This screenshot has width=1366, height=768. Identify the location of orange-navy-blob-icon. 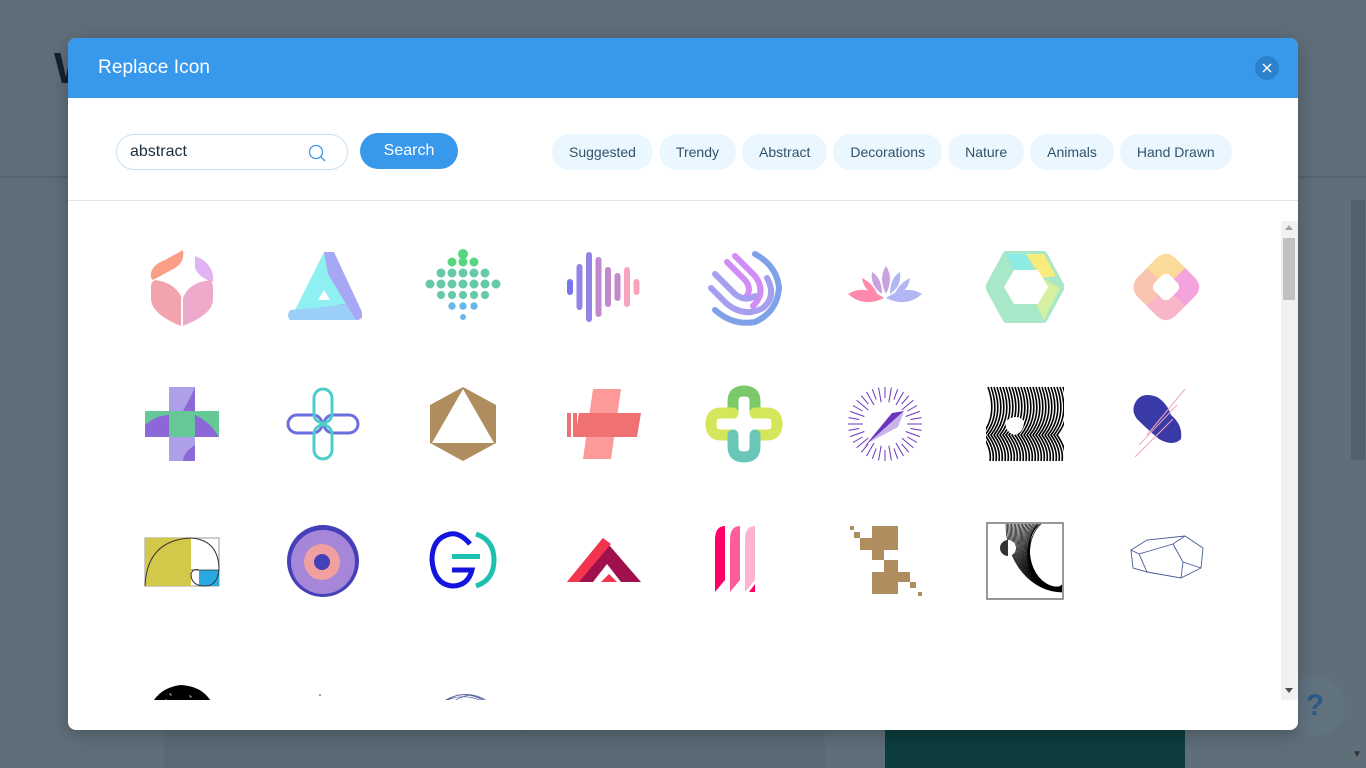
(604, 679).